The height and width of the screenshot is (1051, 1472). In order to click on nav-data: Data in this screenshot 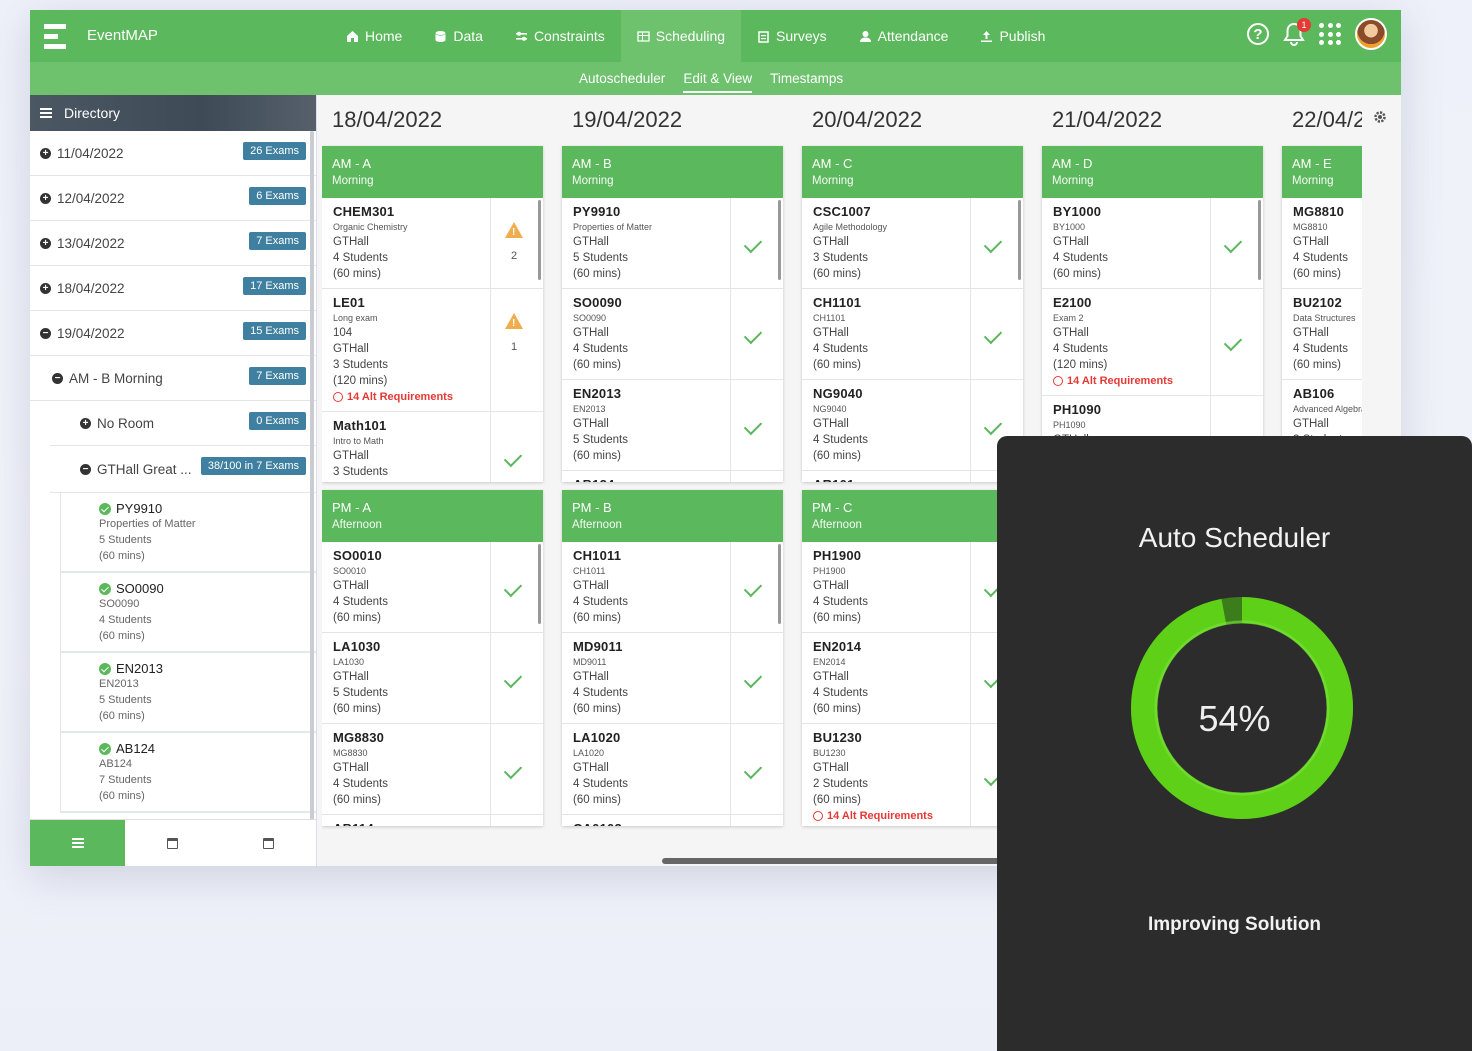, I will do `click(458, 36)`.